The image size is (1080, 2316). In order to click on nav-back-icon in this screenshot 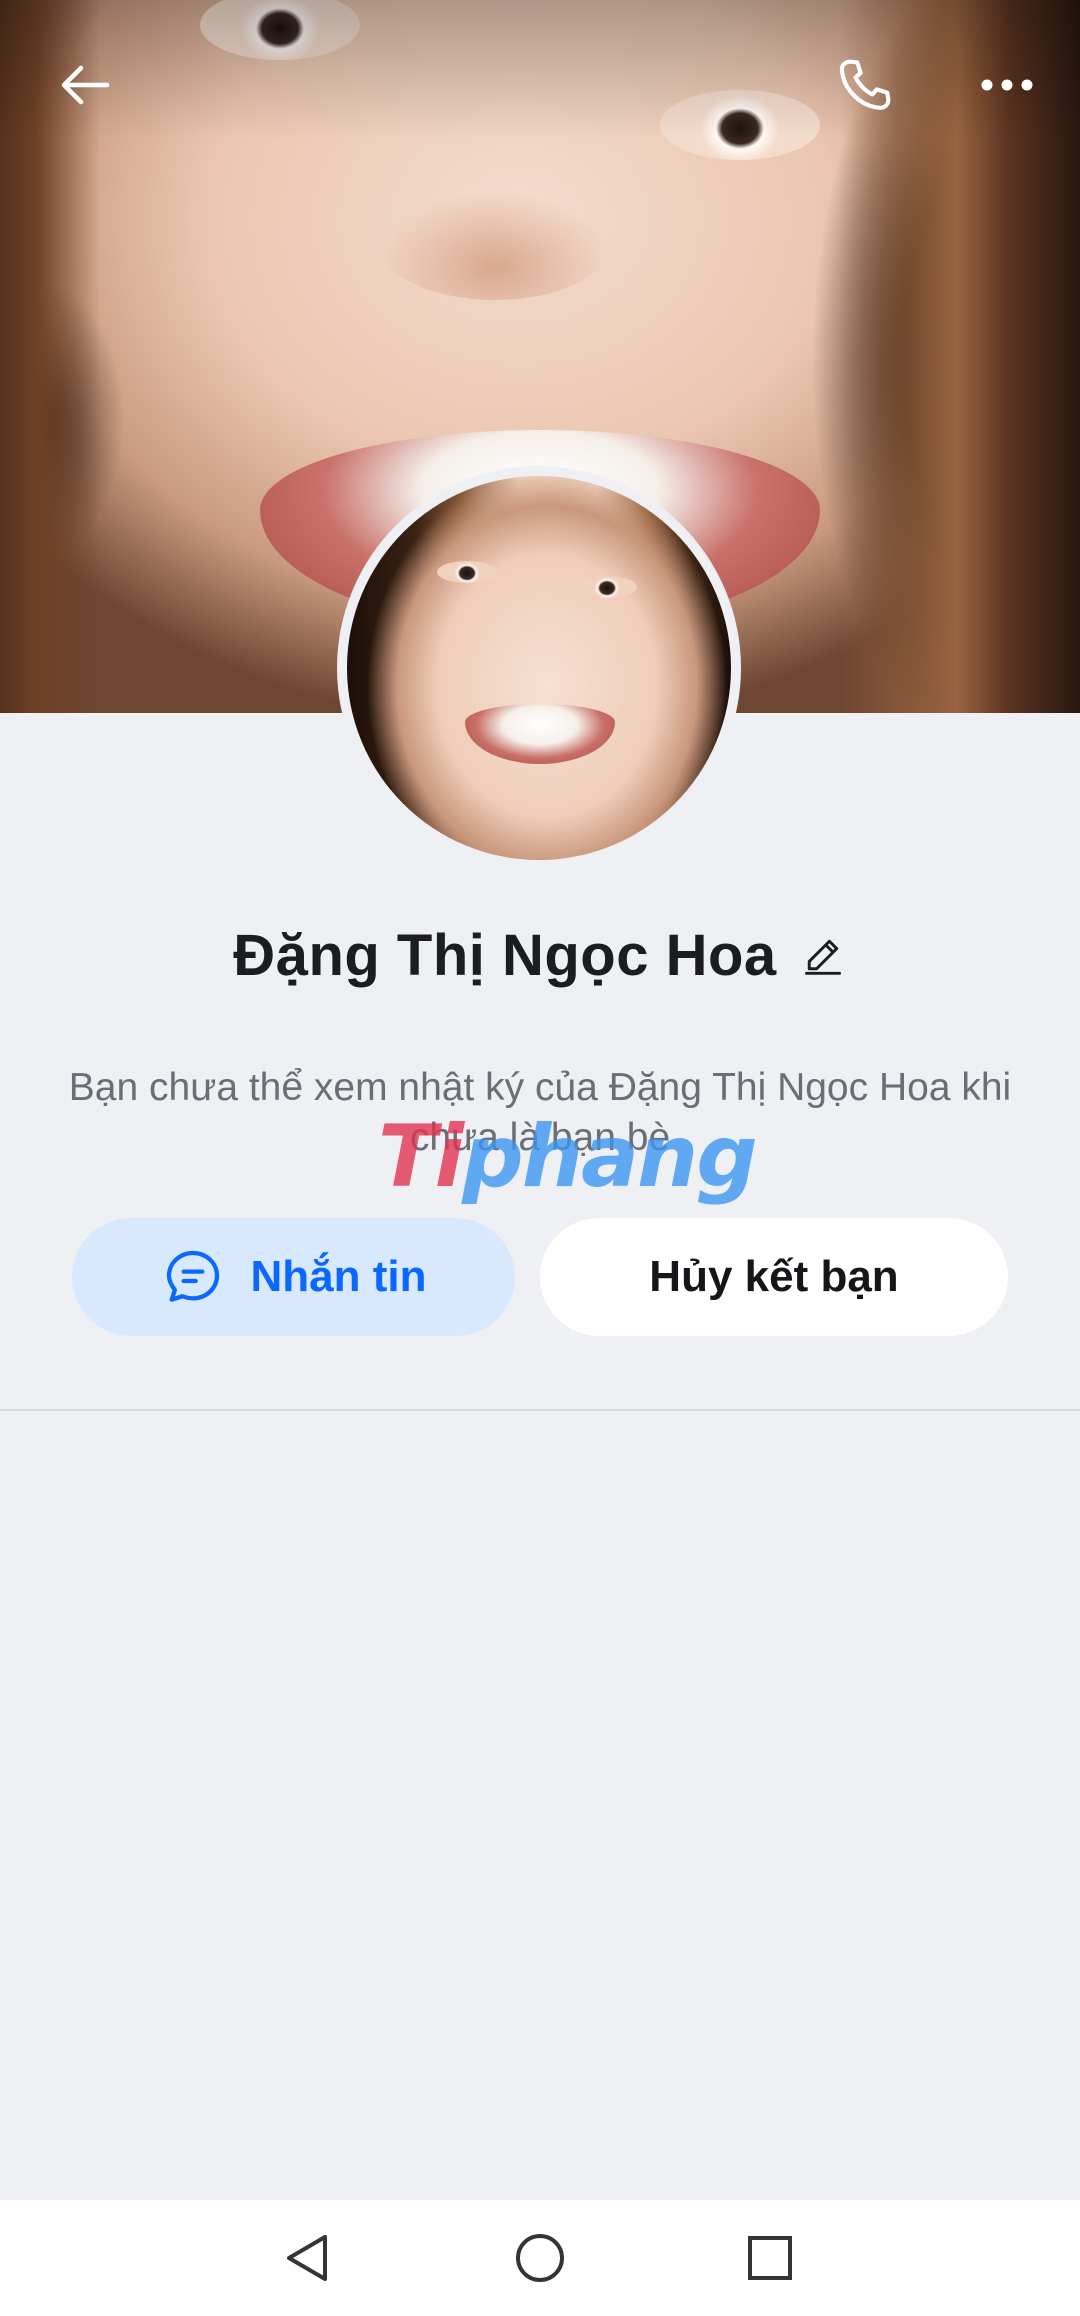, I will do `click(307, 2258)`.